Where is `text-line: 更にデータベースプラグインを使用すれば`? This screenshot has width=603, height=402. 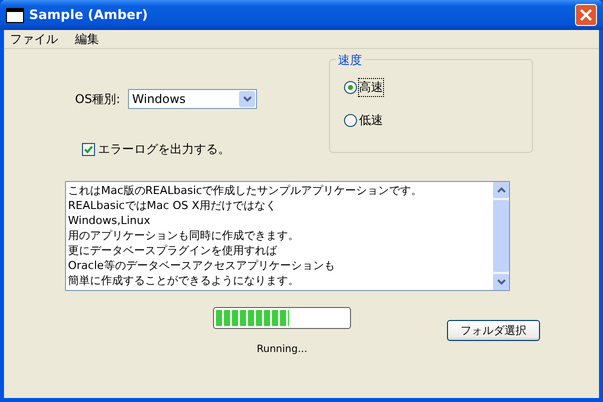
text-line: 更にデータベースプラグインを使用すれば is located at coordinates (173, 250).